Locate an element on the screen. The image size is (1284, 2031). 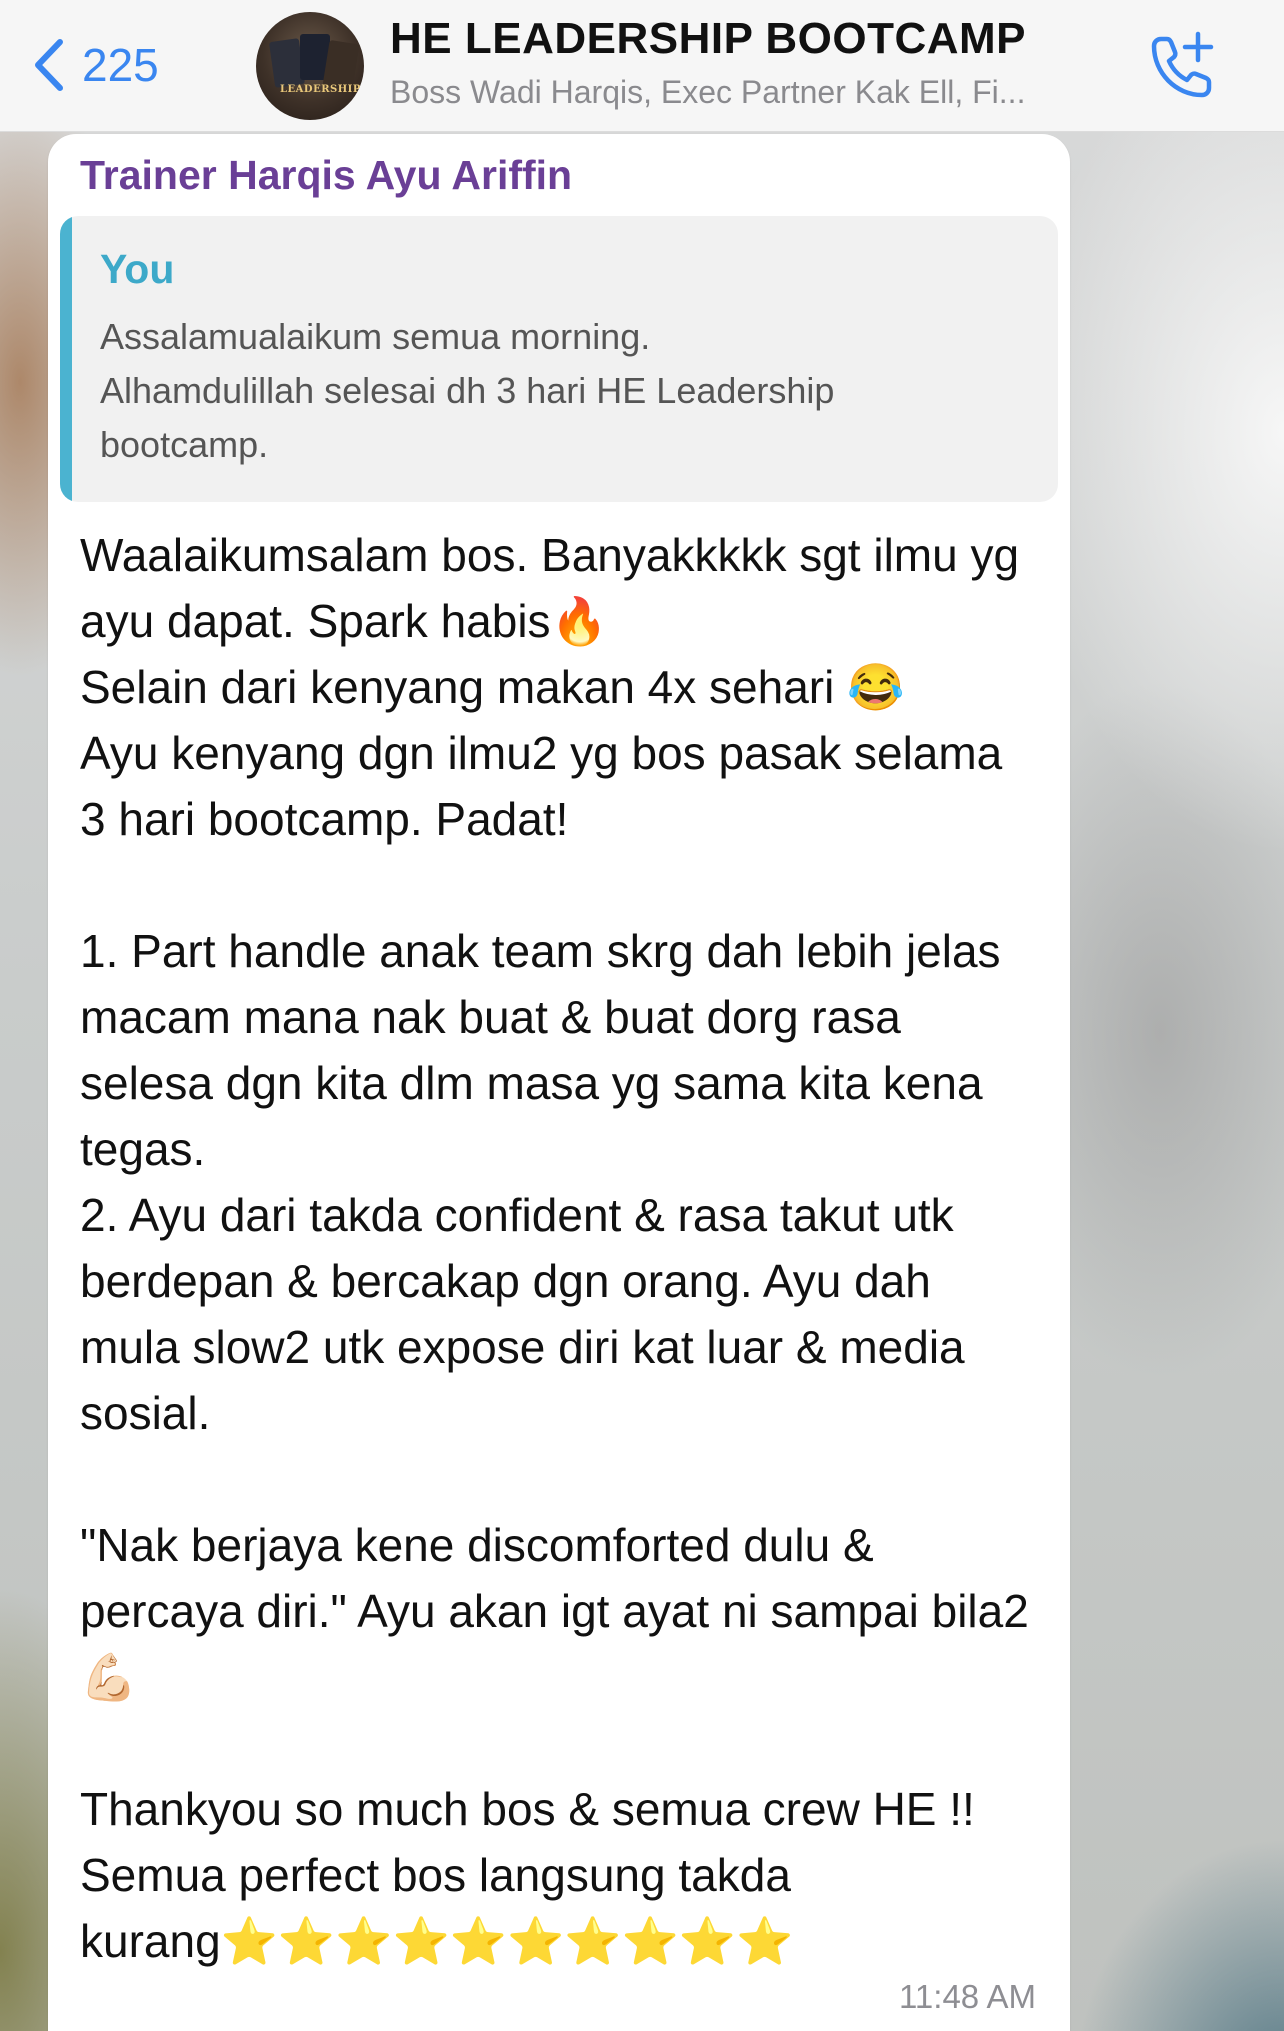
add-call-button is located at coordinates (1180, 68).